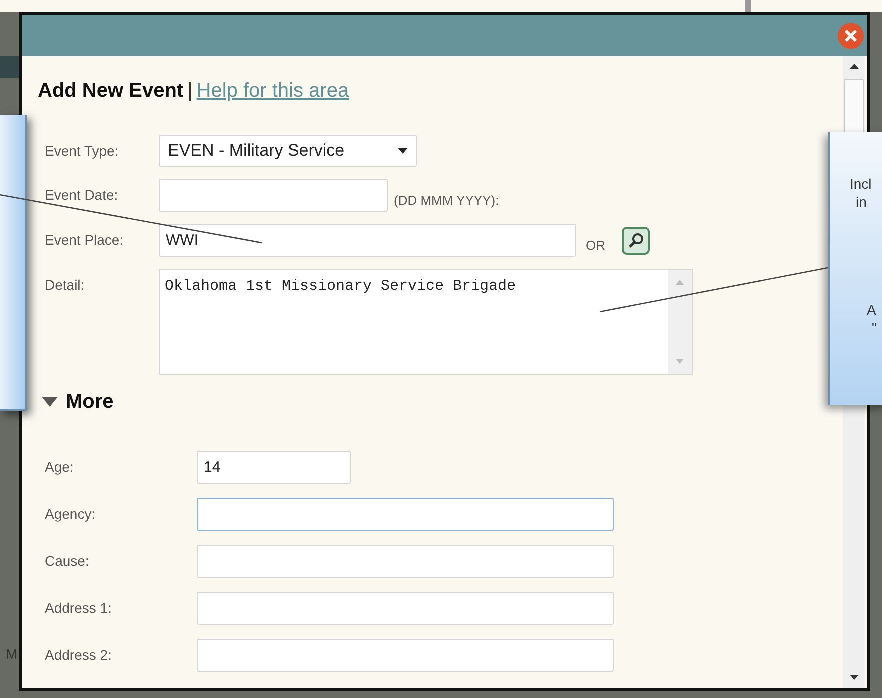 This screenshot has height=698, width=882. I want to click on callout-text: in, so click(862, 202).